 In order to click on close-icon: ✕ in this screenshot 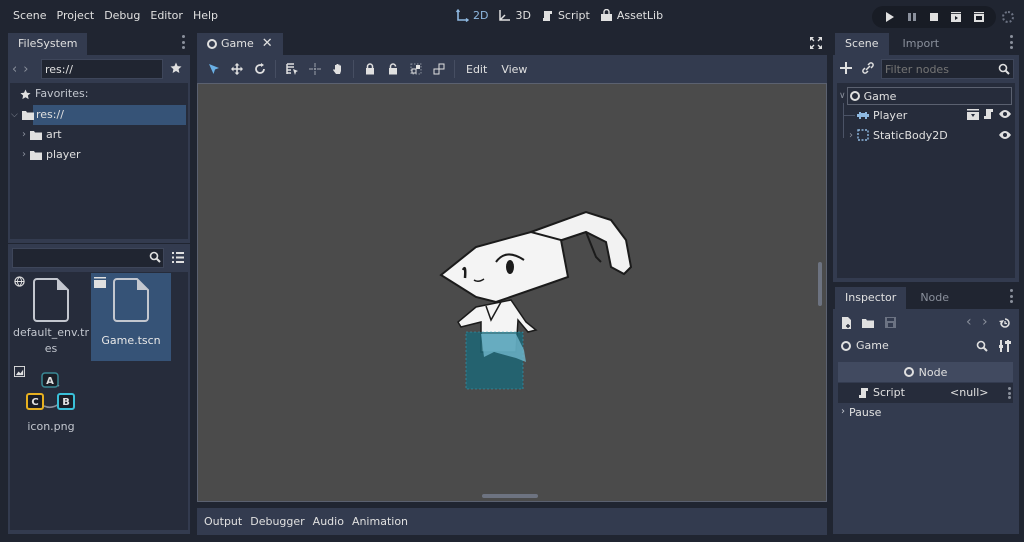, I will do `click(267, 44)`.